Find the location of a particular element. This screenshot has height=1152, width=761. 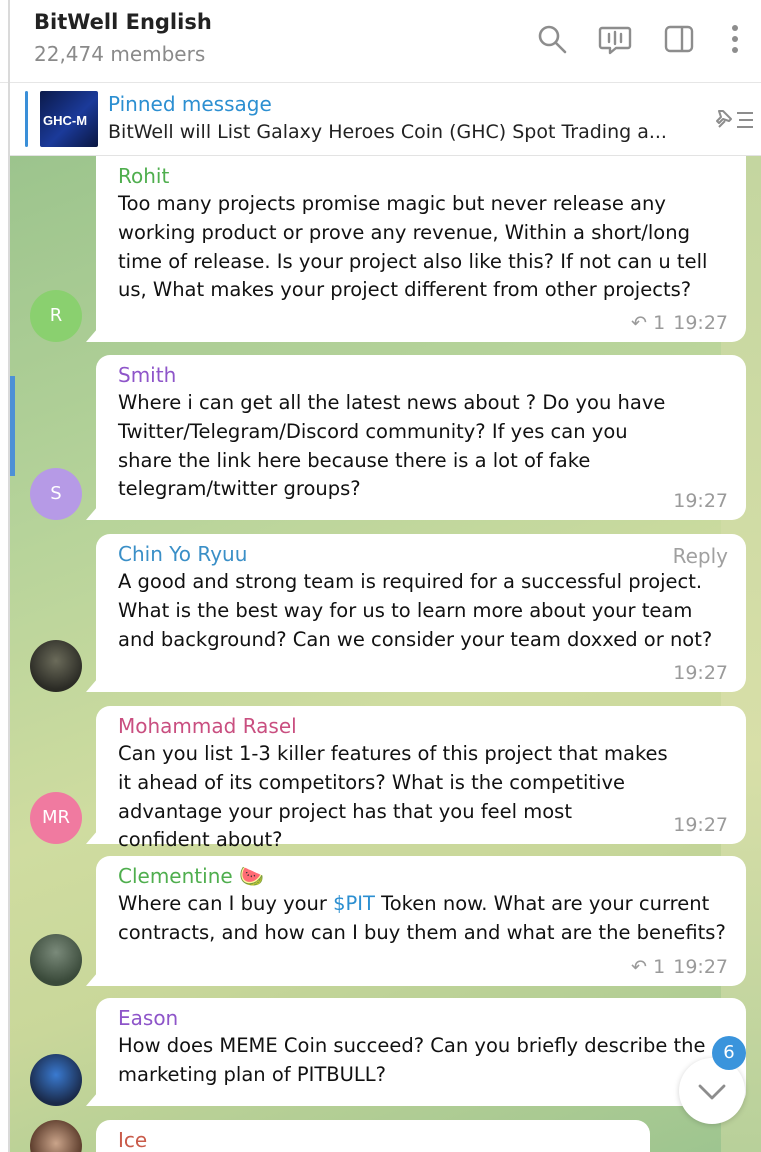

avatar: R is located at coordinates (56, 316).